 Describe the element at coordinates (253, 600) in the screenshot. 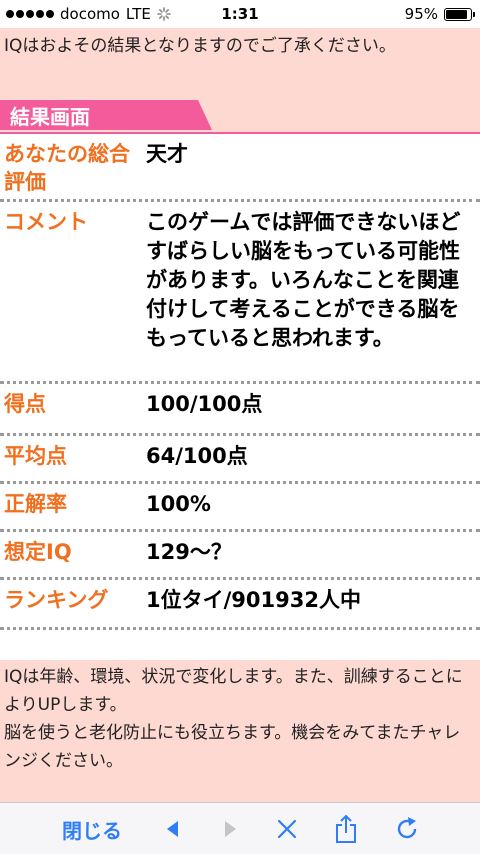

I see `row-value: 1位タイ/901932人中` at that location.